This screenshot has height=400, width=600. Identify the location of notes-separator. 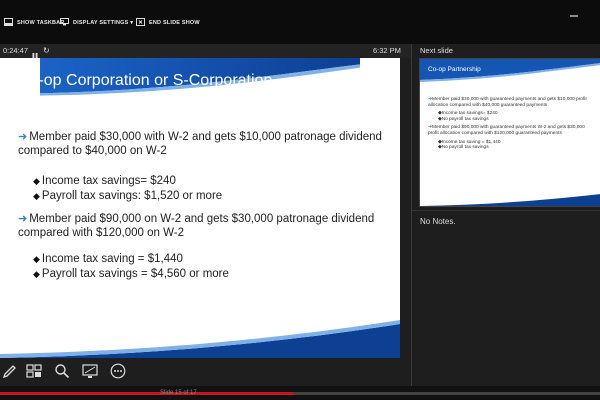
(506, 210).